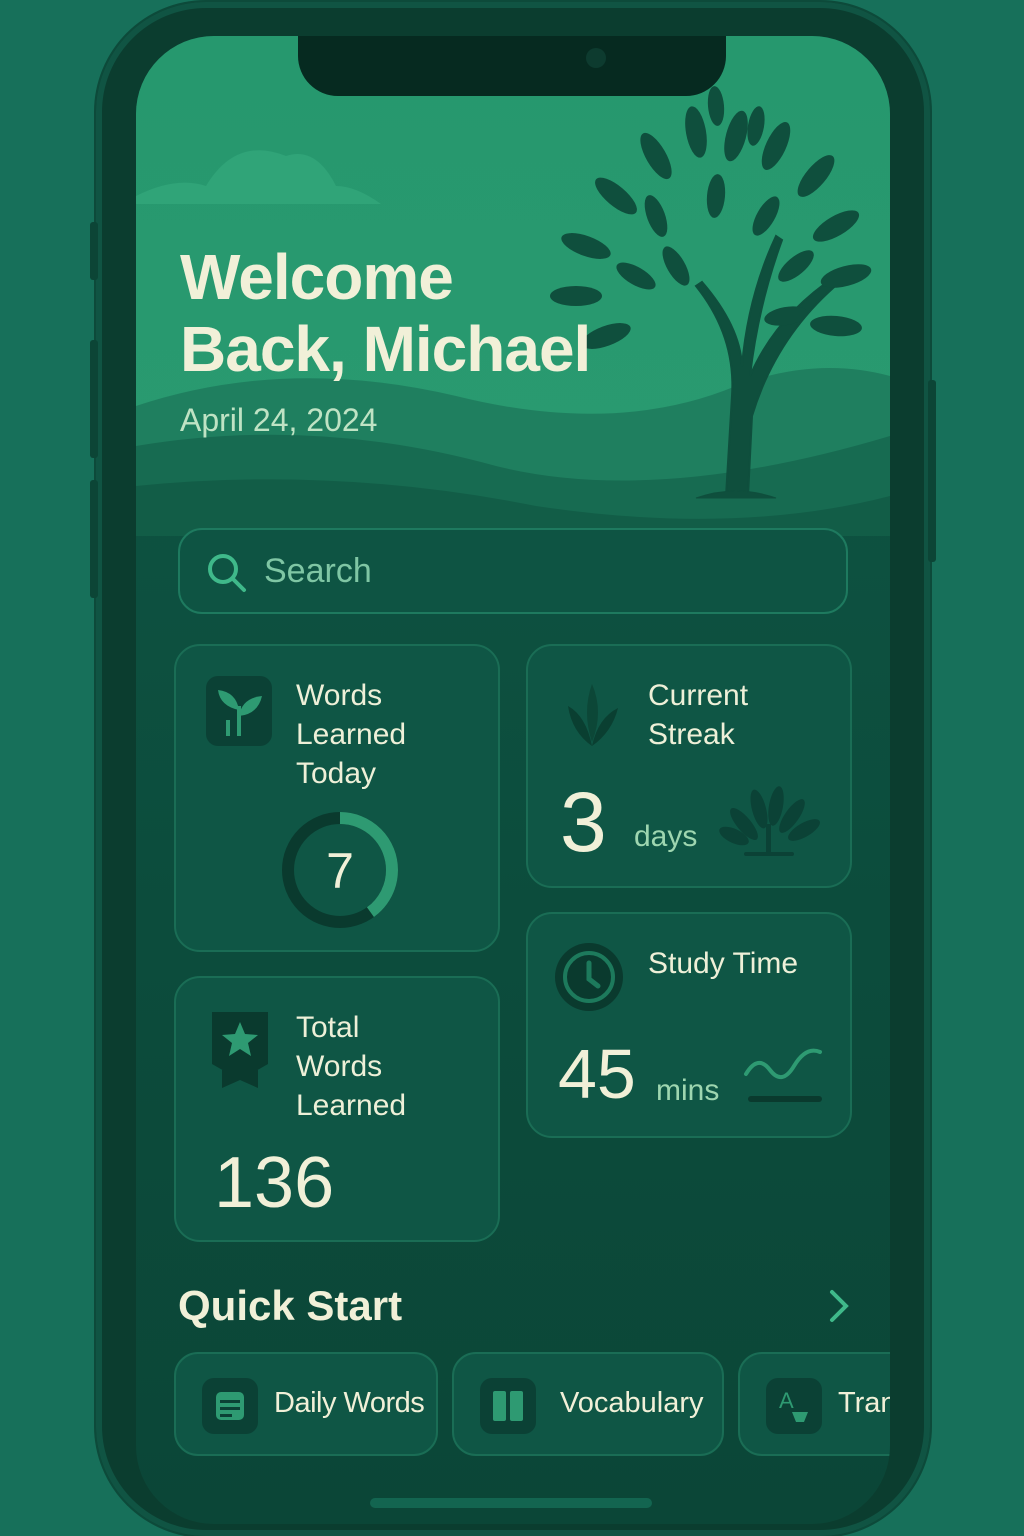 This screenshot has width=1024, height=1536. Describe the element at coordinates (698, 715) in the screenshot. I see `streak-title: Current Streak` at that location.